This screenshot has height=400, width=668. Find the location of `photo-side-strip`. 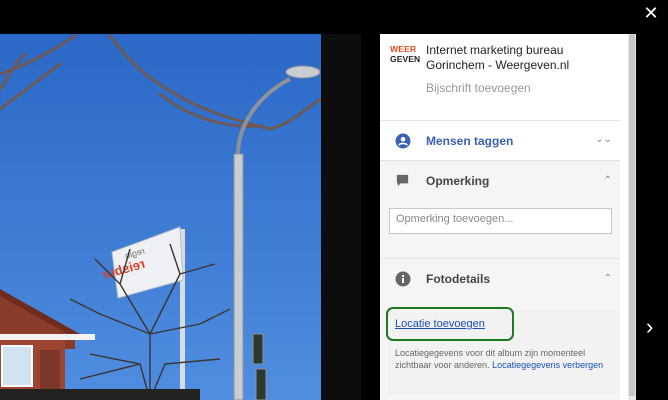

photo-side-strip is located at coordinates (341, 217).